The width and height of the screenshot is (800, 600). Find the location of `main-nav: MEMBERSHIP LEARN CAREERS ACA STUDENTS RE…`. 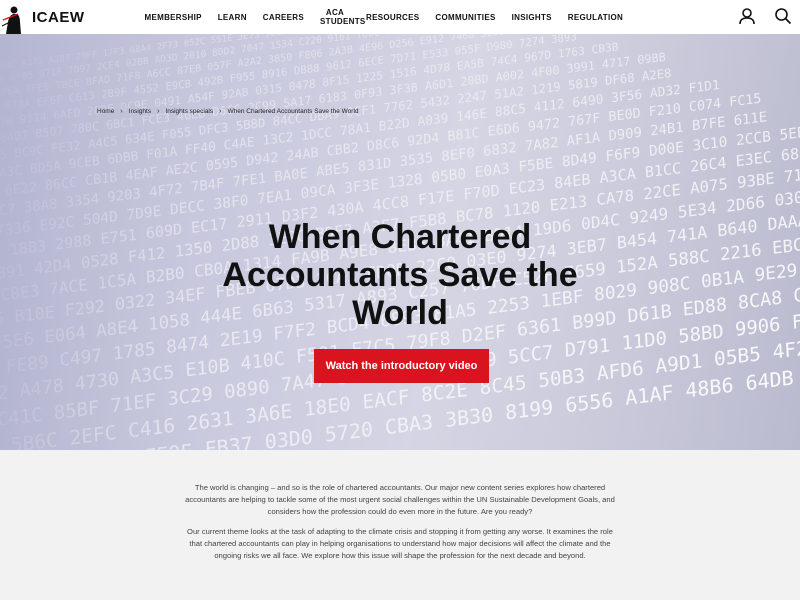

main-nav: MEMBERSHIP LEARN CAREERS ACA STUDENTS RE… is located at coordinates (392, 17).